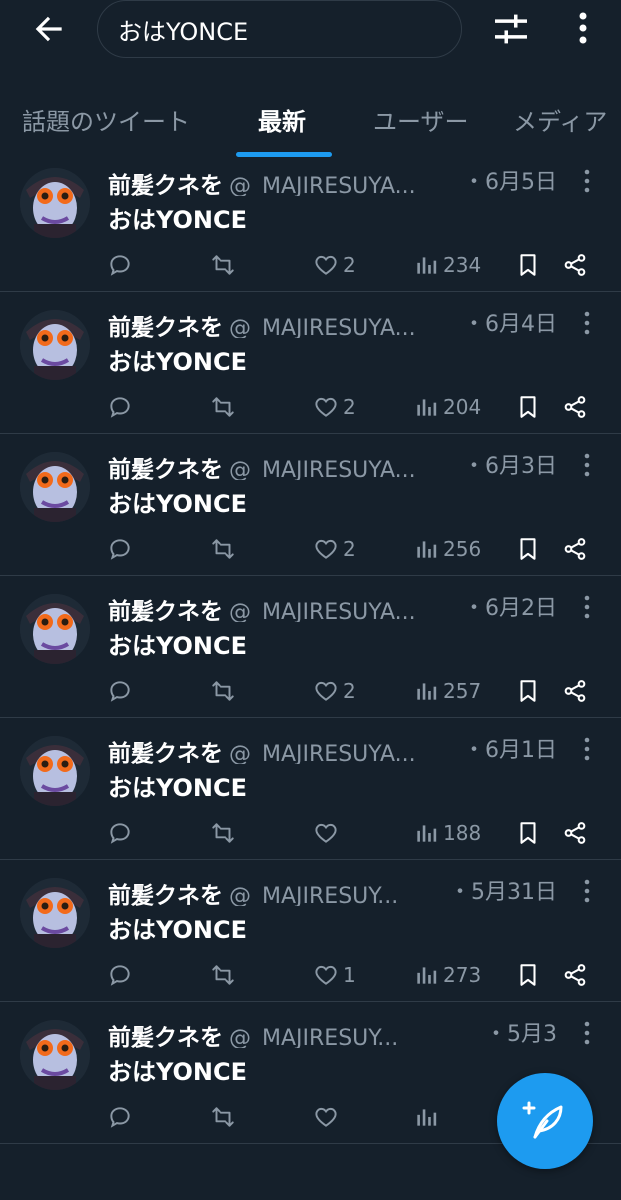 The image size is (621, 1200). What do you see at coordinates (506, 606) in the screenshot?
I see `tweet-date: ・6月2日` at bounding box center [506, 606].